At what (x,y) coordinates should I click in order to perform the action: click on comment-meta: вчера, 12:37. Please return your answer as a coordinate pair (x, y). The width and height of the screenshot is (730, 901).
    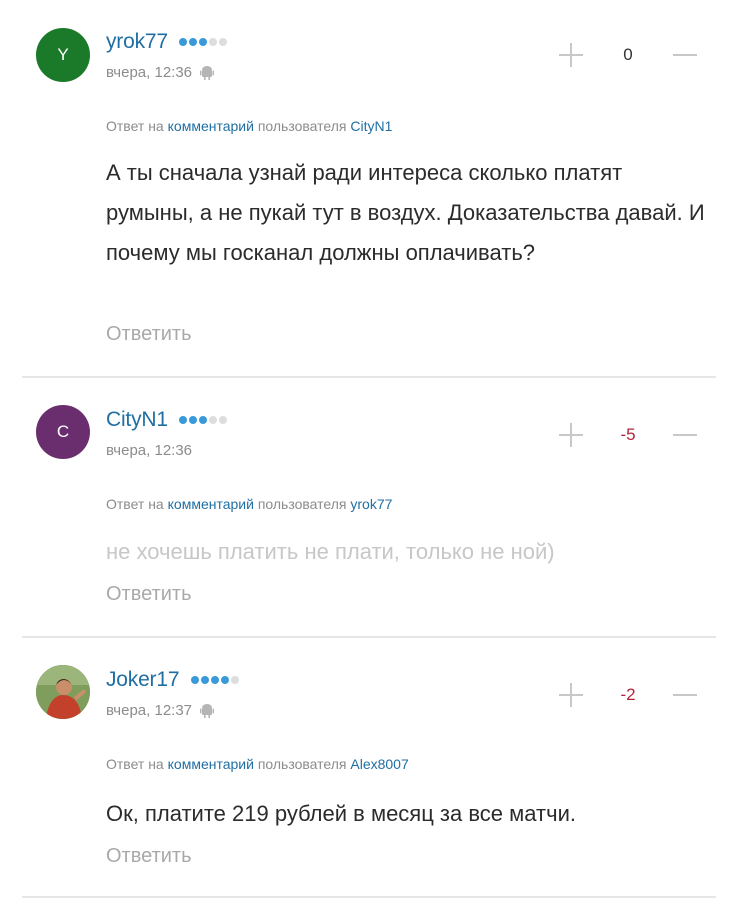
    Looking at the image, I should click on (160, 710).